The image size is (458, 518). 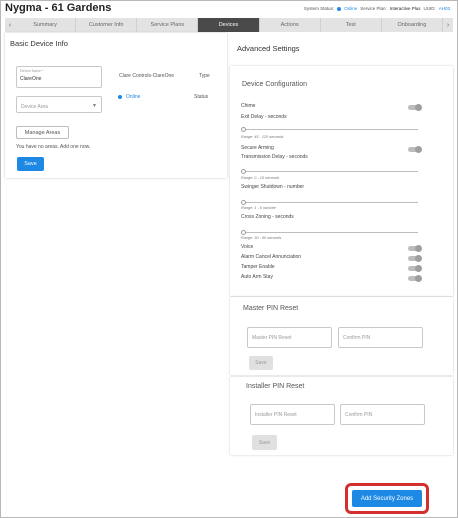 I want to click on cross-zoning-slider-handle, so click(x=243, y=232).